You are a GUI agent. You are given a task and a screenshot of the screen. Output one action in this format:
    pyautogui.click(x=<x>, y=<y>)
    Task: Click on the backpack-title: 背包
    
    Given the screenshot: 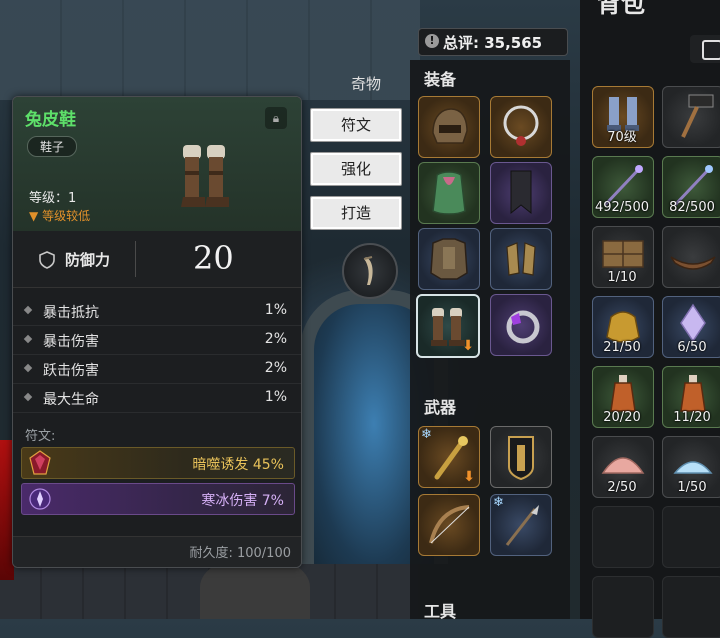 What is the action you would take?
    pyautogui.click(x=621, y=9)
    